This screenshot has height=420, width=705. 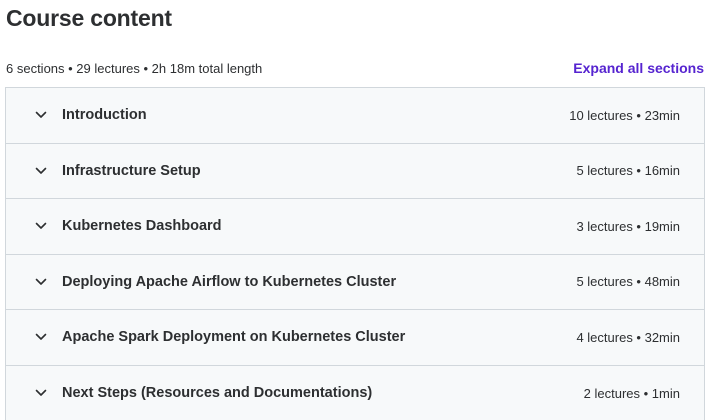 What do you see at coordinates (355, 171) in the screenshot?
I see `section-header-infrastructure-setup: Infrastructure Setup 5 lectures • 16min` at bounding box center [355, 171].